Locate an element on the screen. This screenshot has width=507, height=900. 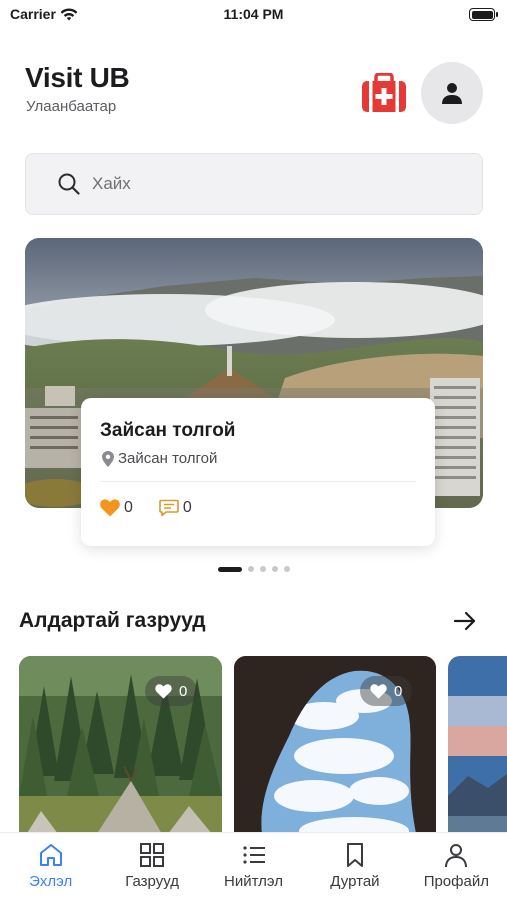
grid-icon is located at coordinates (152, 855).